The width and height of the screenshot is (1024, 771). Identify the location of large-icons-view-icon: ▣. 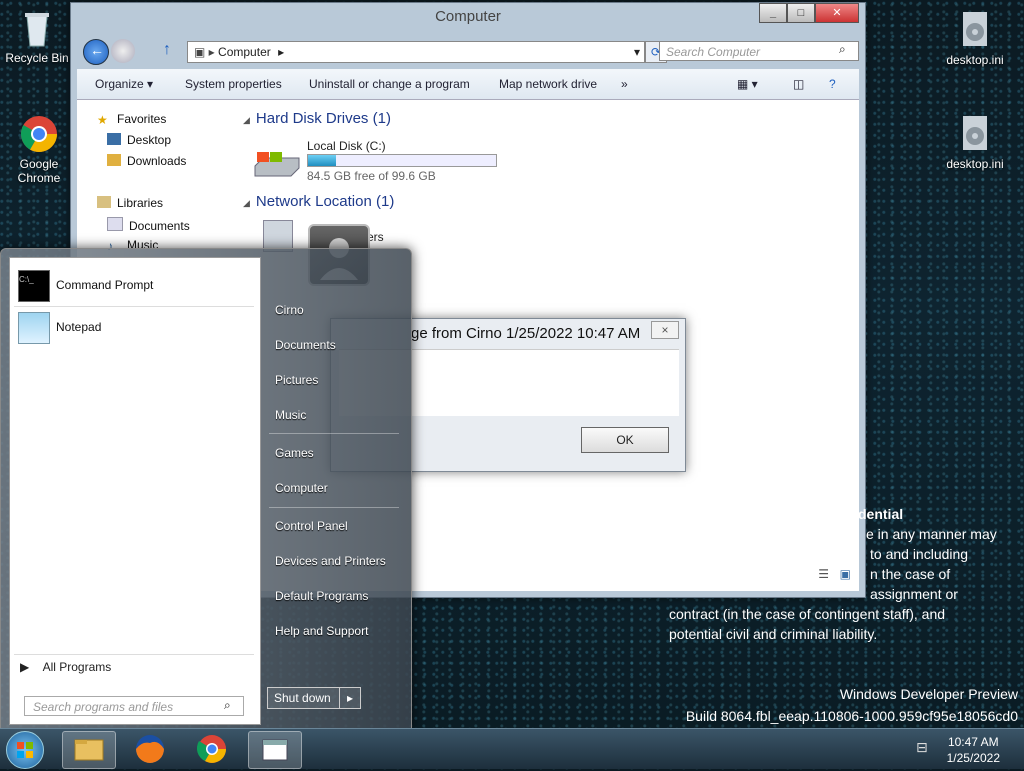
(845, 574).